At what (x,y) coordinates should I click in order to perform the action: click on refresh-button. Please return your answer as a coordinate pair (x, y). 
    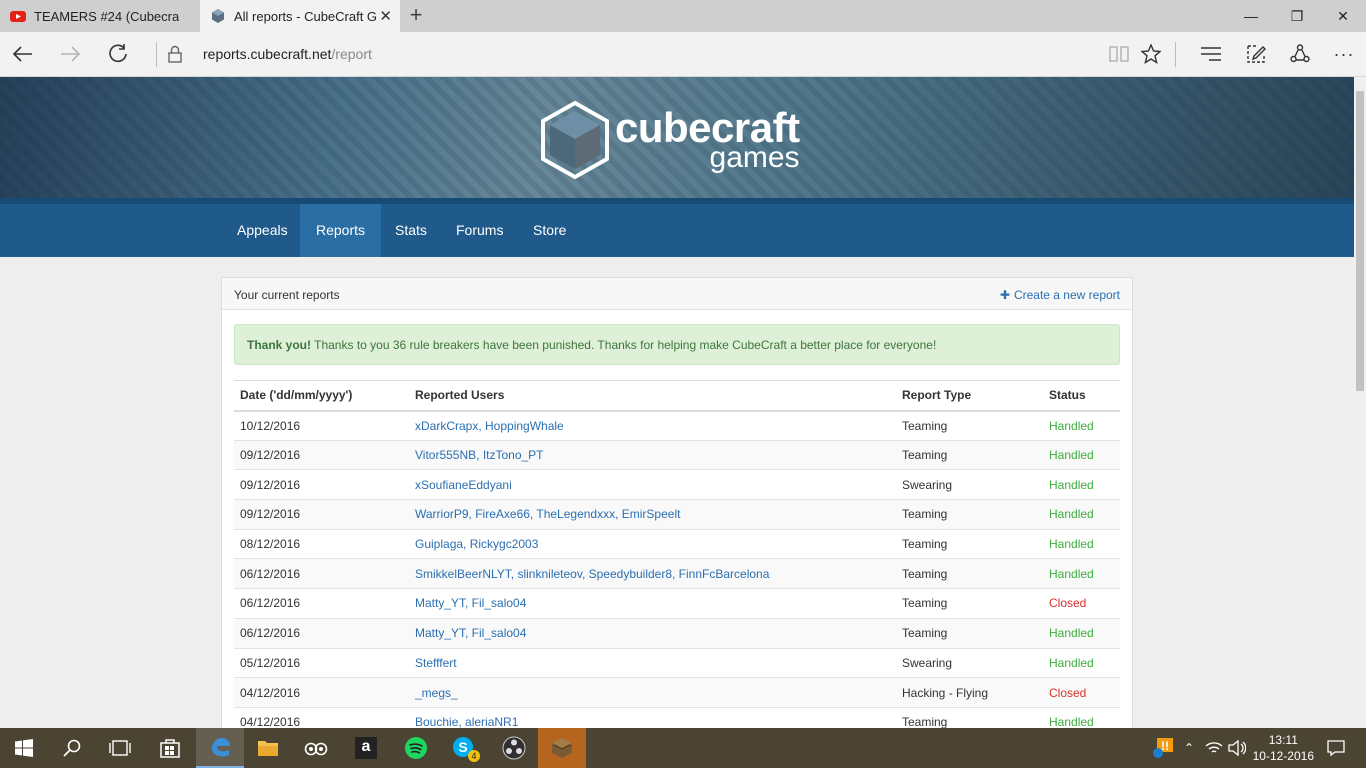
    Looking at the image, I should click on (118, 54).